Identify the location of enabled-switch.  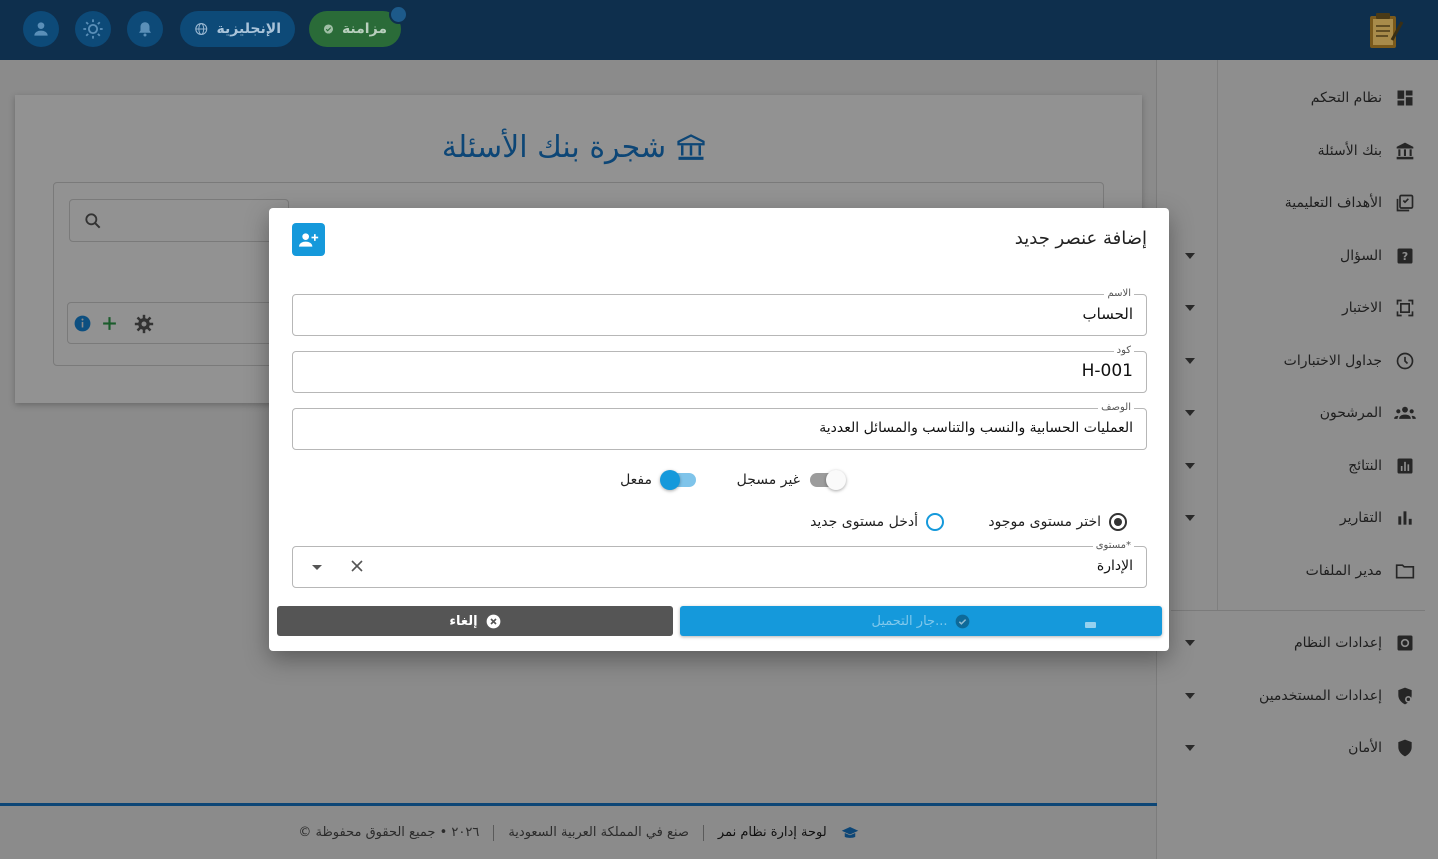
(678, 480).